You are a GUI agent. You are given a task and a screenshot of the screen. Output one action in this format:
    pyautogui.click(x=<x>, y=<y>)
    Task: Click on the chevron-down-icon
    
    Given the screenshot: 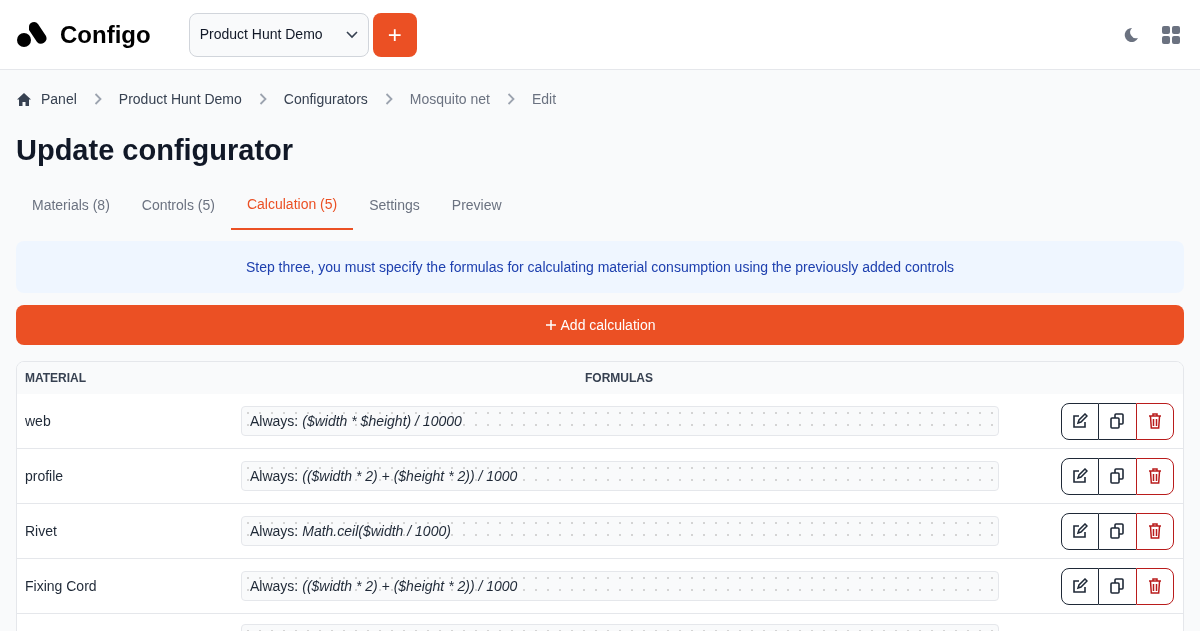 What is the action you would take?
    pyautogui.click(x=351, y=34)
    